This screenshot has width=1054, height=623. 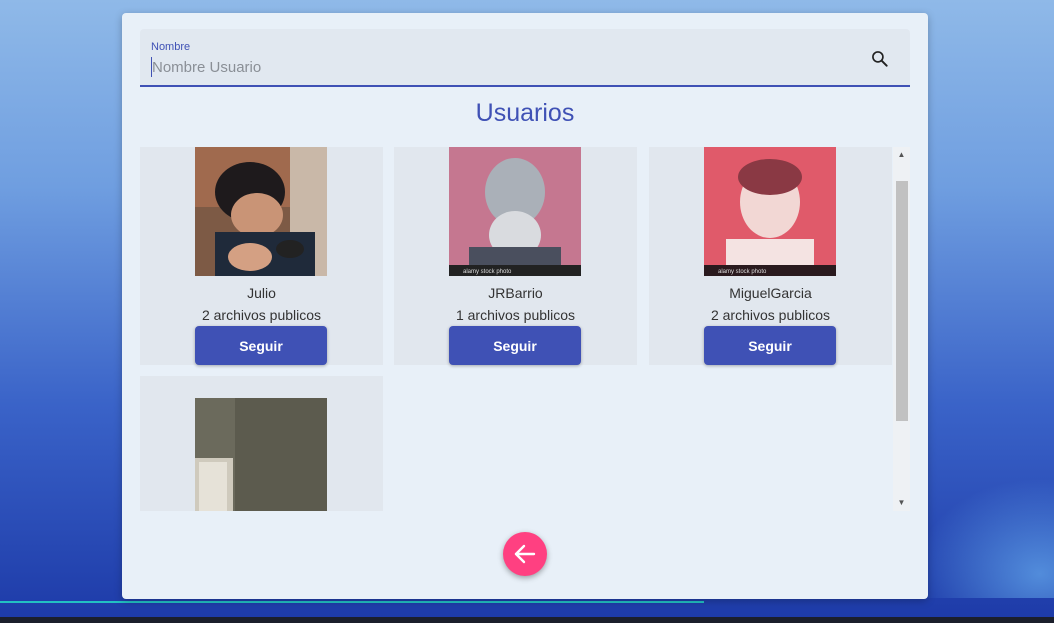 I want to click on user-card: Julio 2 archivos publicos Seguir, so click(x=261, y=256).